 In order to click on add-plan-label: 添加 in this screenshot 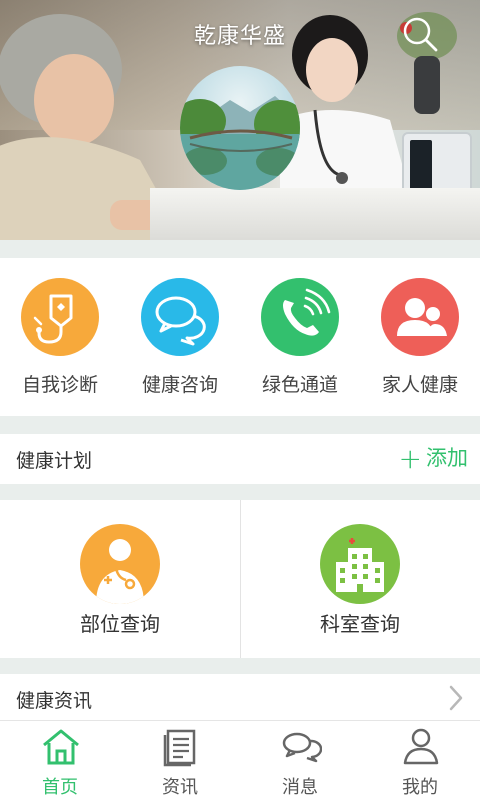, I will do `click(447, 458)`.